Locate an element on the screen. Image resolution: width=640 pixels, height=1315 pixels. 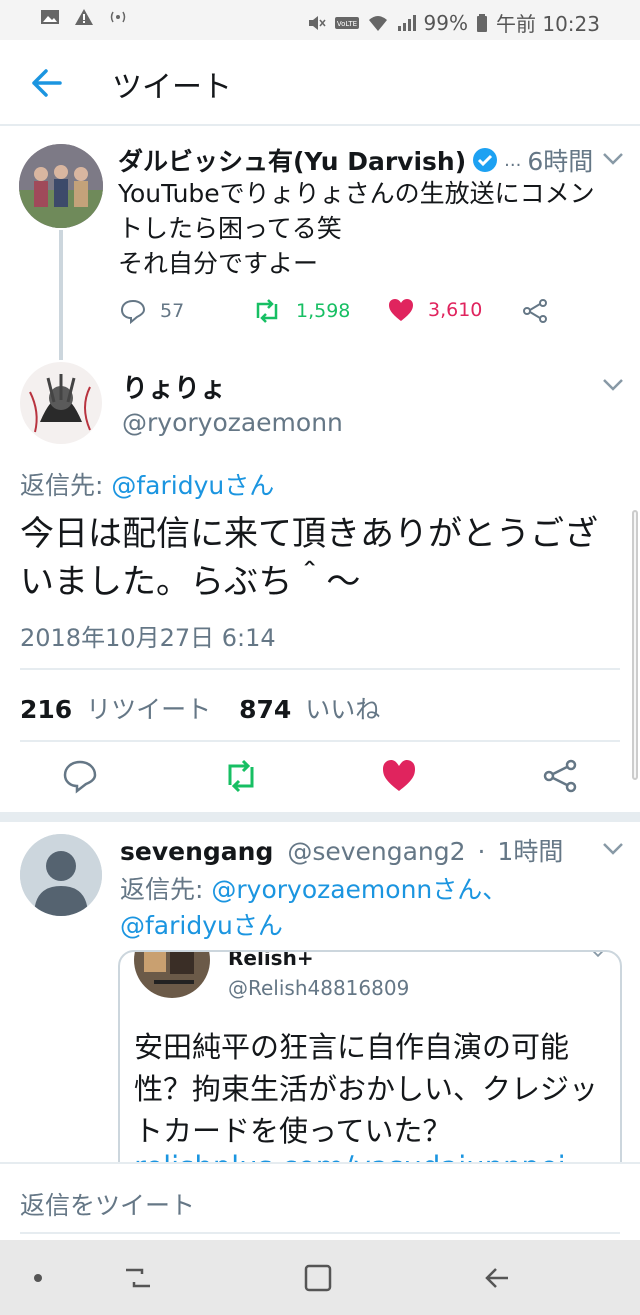
tweet1-like-button: 3,610 is located at coordinates (435, 310).